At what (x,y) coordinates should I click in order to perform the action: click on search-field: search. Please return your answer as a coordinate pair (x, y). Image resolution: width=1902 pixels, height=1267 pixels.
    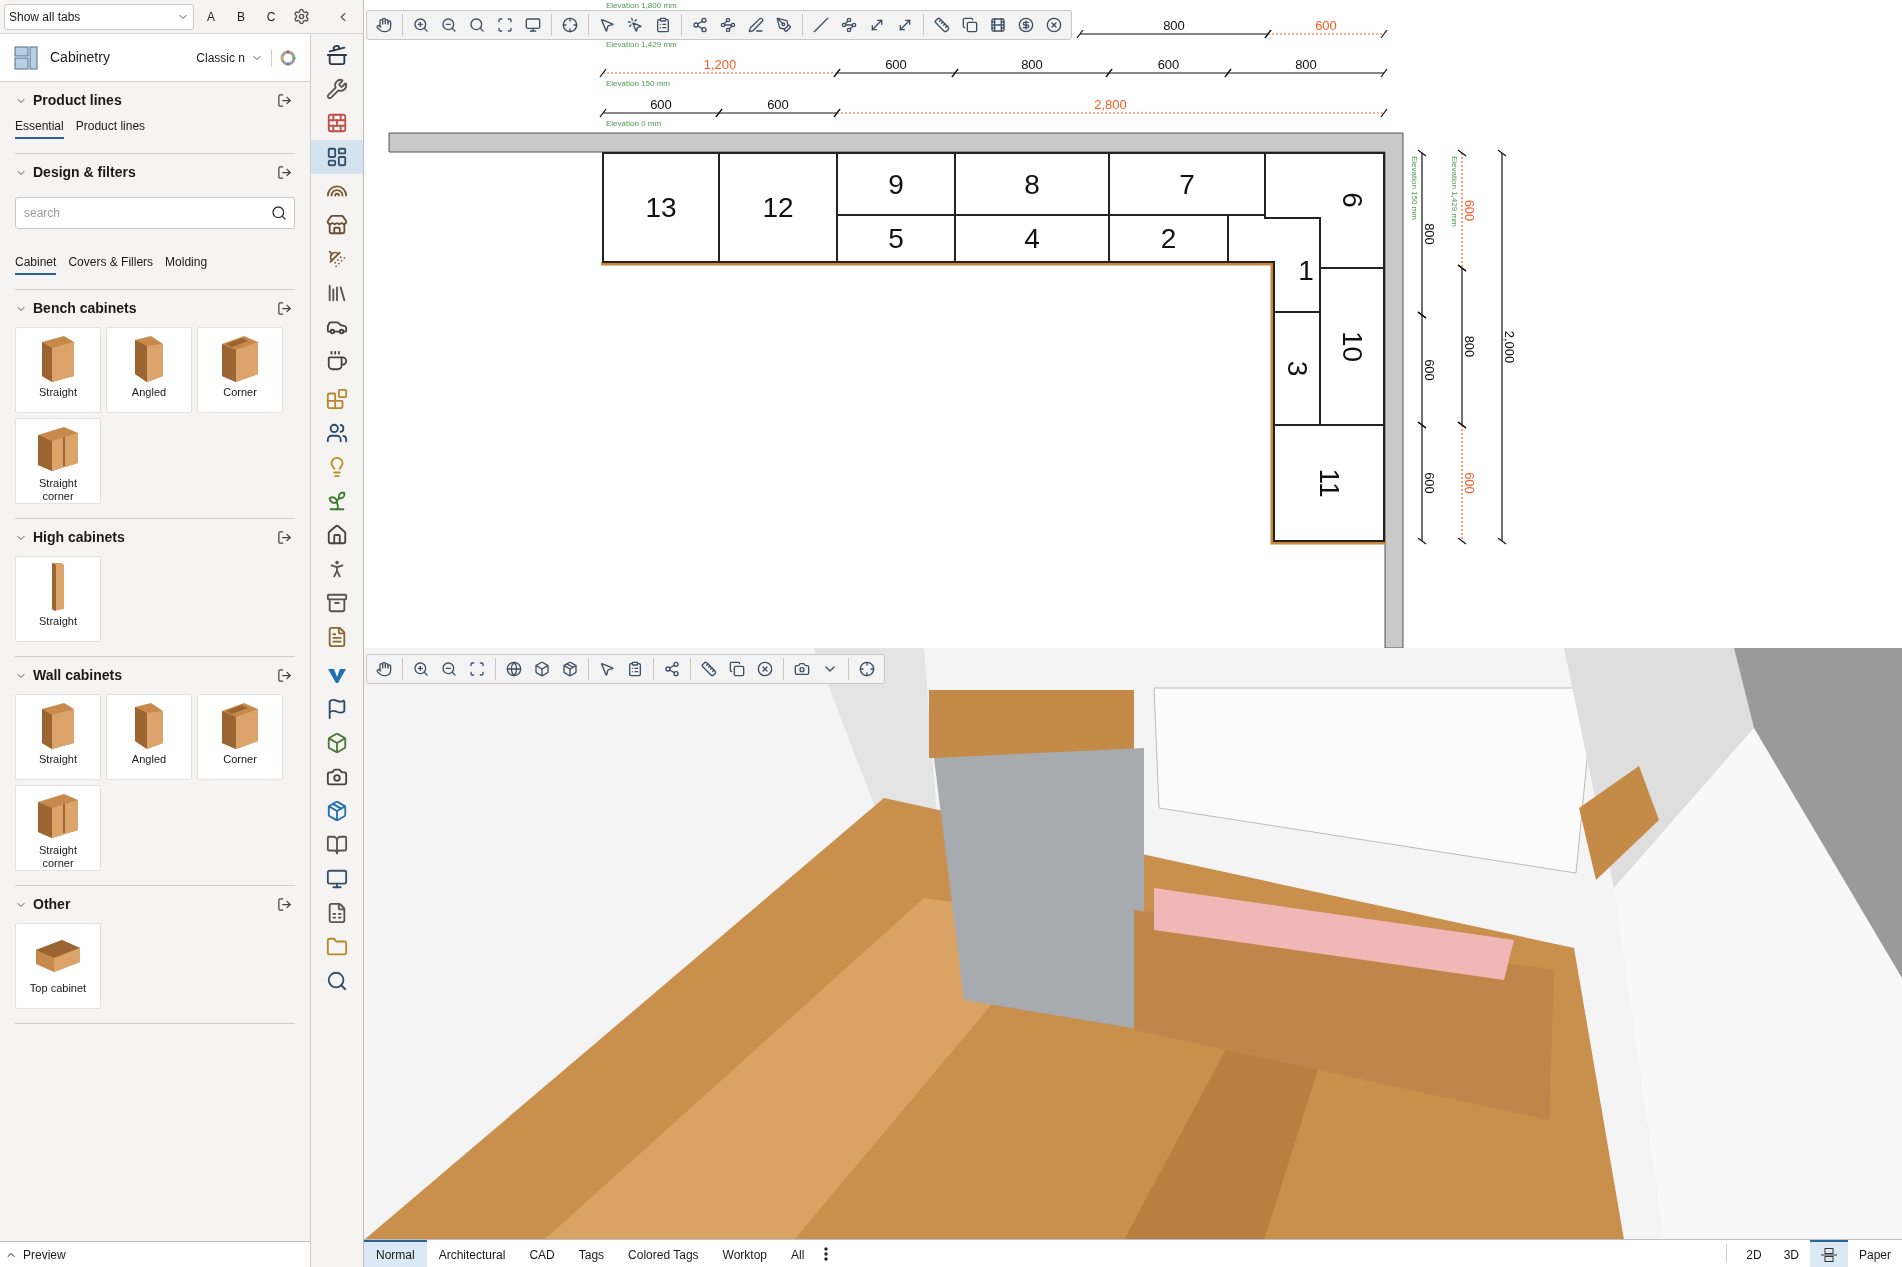
    Looking at the image, I should click on (155, 213).